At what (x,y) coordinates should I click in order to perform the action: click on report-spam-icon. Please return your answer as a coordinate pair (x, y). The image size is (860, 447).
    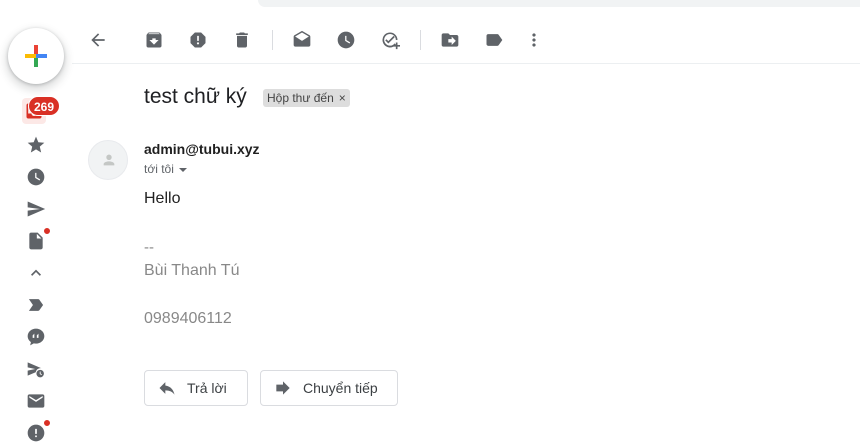
    Looking at the image, I should click on (198, 40).